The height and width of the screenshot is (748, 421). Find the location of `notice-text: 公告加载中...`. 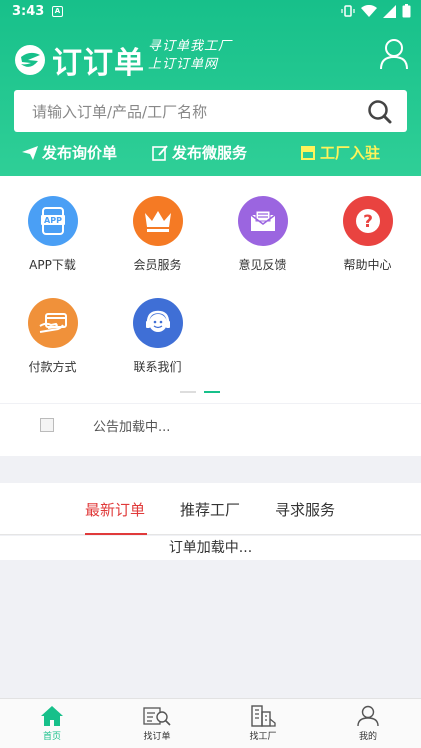

notice-text: 公告加载中... is located at coordinates (132, 427).